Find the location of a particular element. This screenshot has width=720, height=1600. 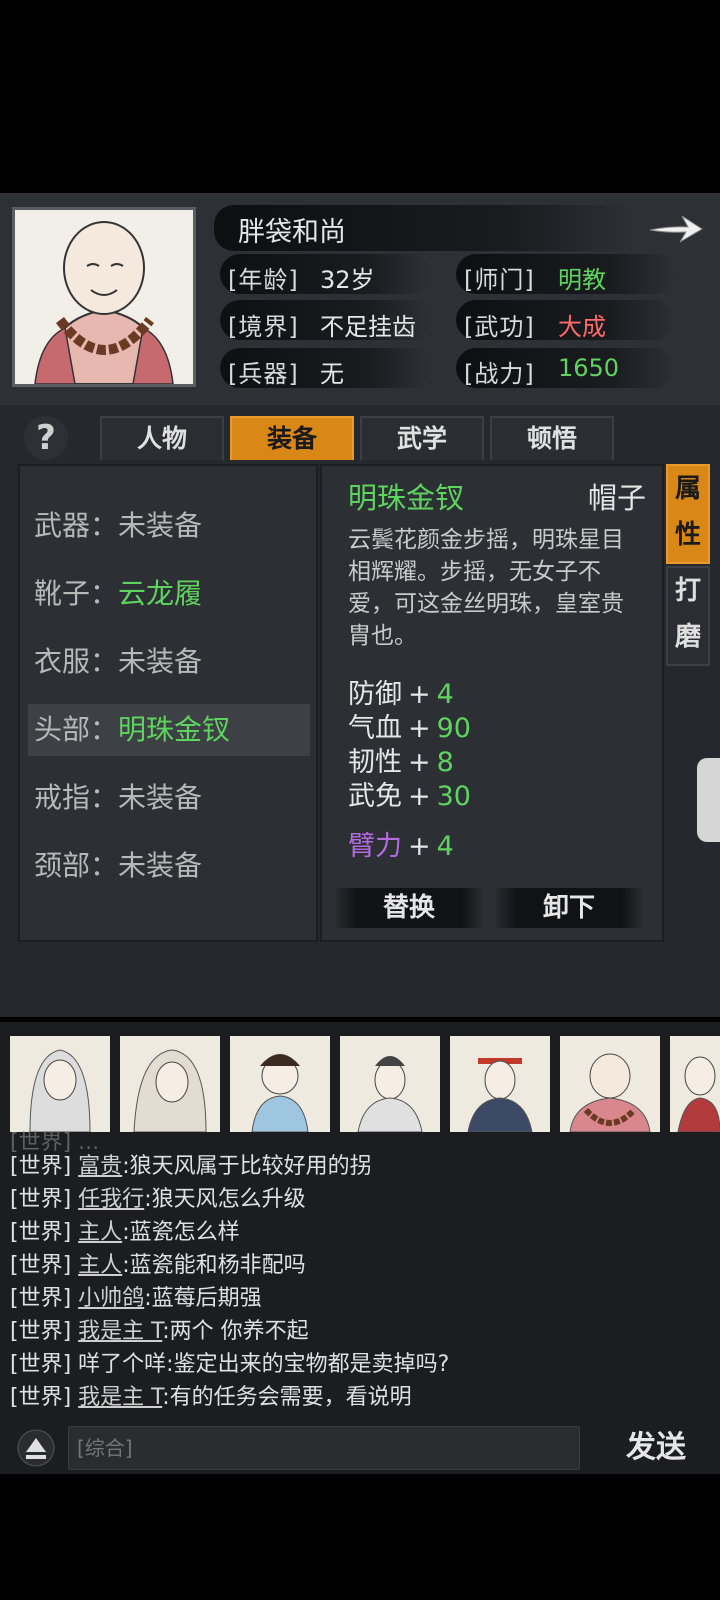

character-portrait is located at coordinates (104, 297).